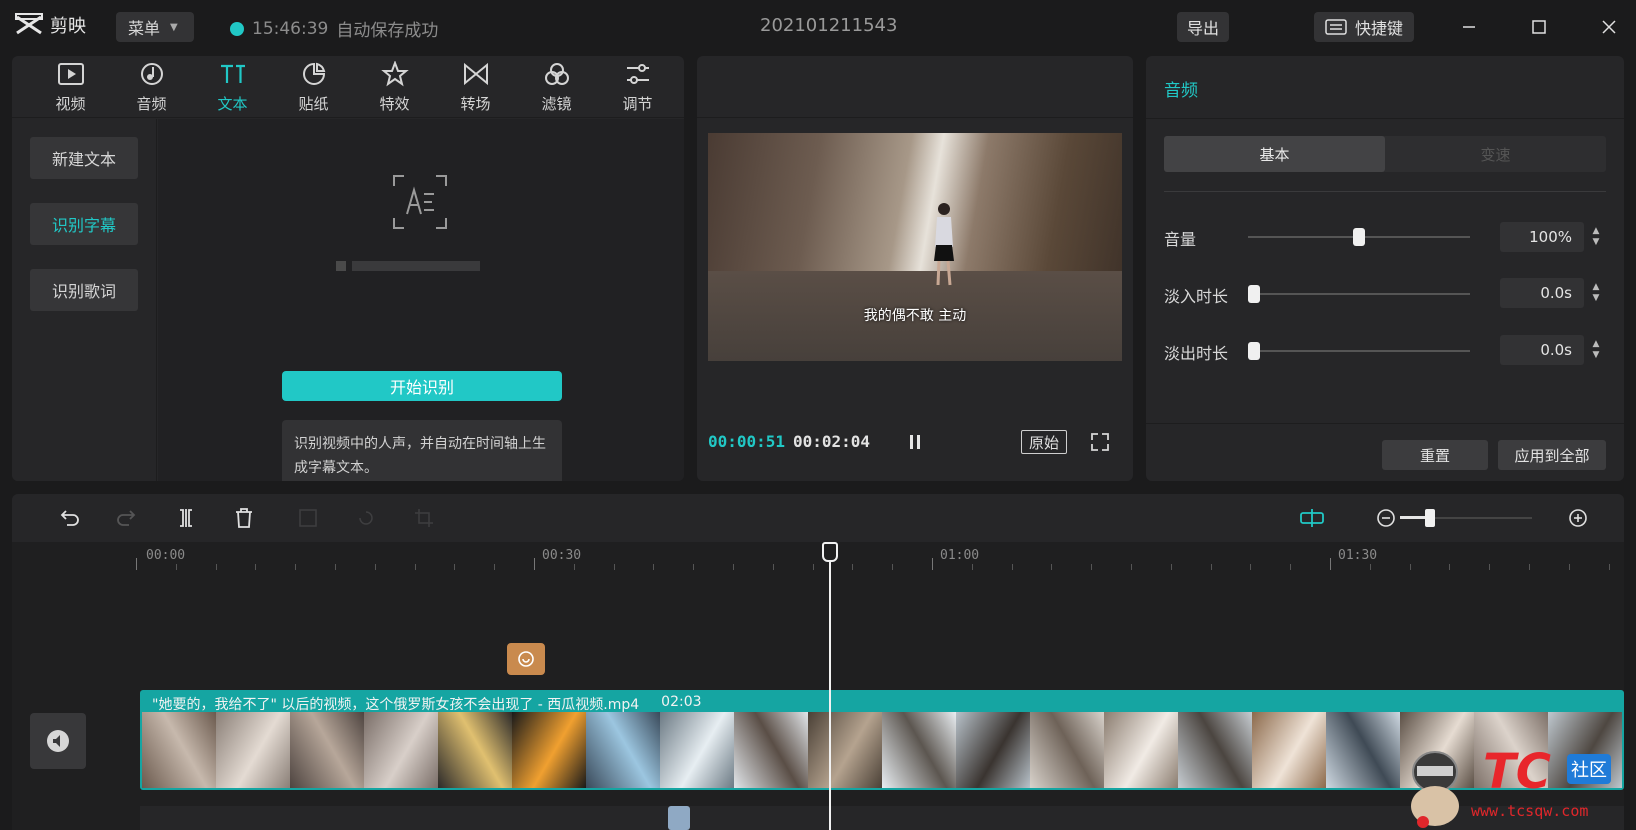  I want to click on start-recognize-button: 开始识别, so click(422, 386).